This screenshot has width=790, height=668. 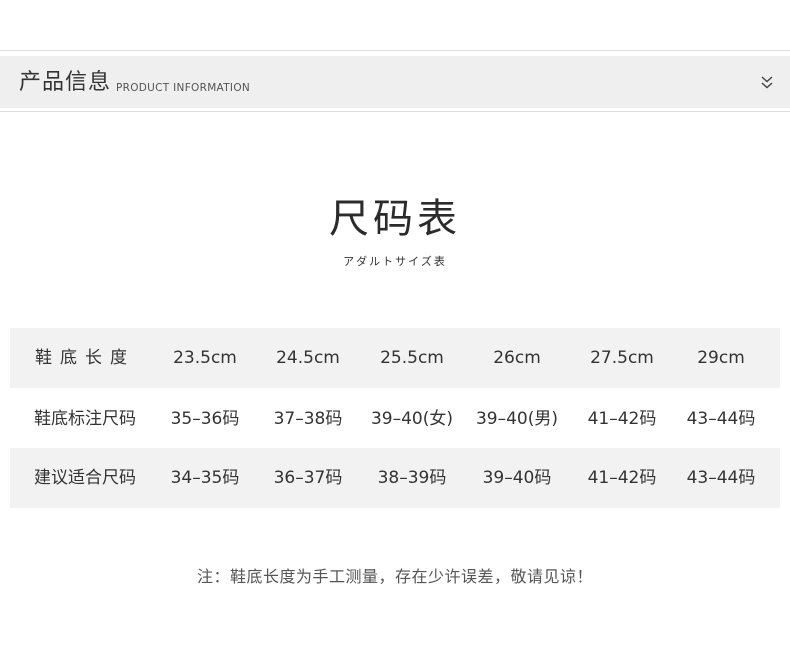 I want to click on table-cell: 39–40(男), so click(x=517, y=419).